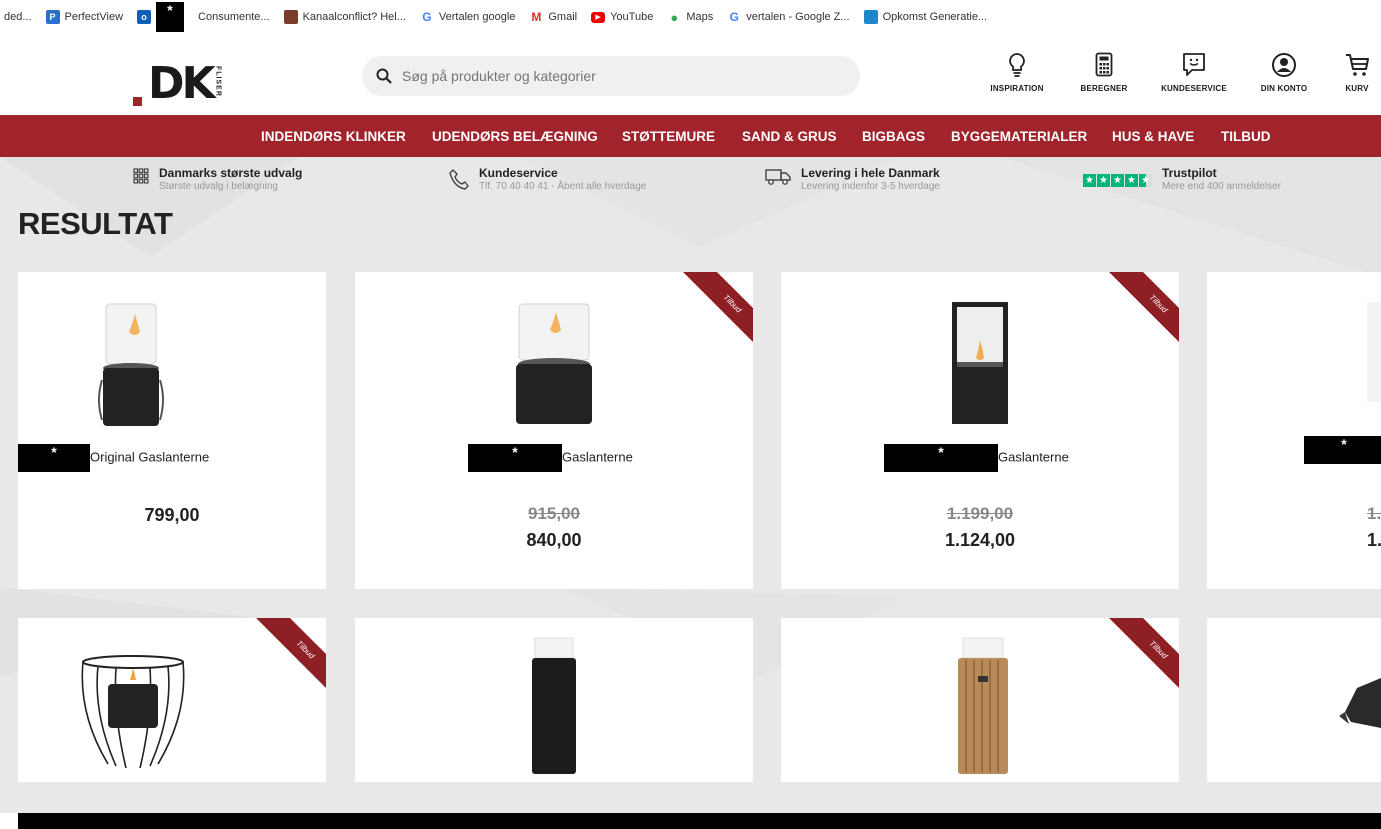  I want to click on nav-item-udendors-belaegning: UDENDØRS BELÆGNING, so click(515, 136).